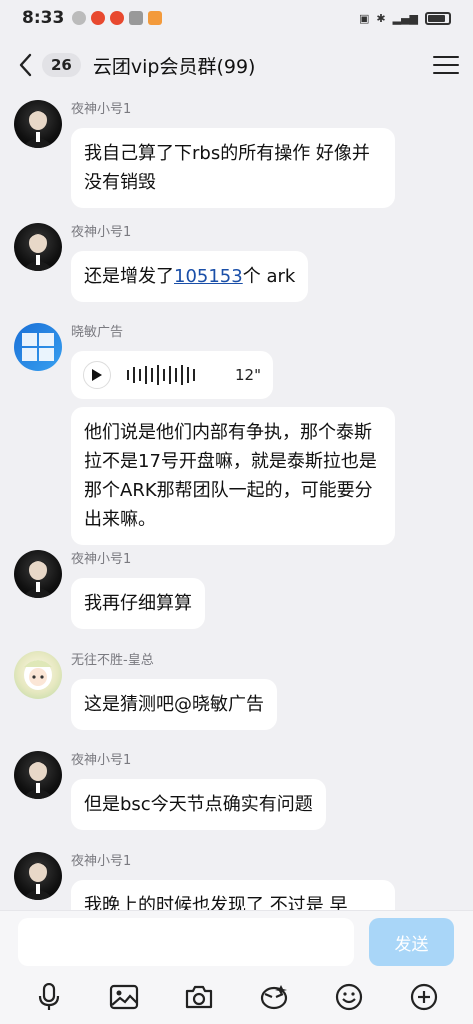  Describe the element at coordinates (424, 997) in the screenshot. I see `plus-icon` at that location.